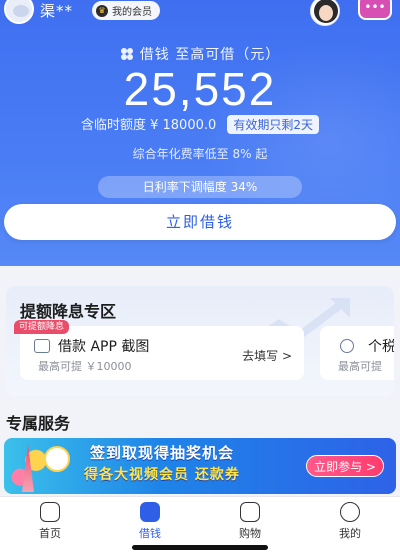 This screenshot has width=400, height=553. Describe the element at coordinates (347, 346) in the screenshot. I see `user-icon` at that location.